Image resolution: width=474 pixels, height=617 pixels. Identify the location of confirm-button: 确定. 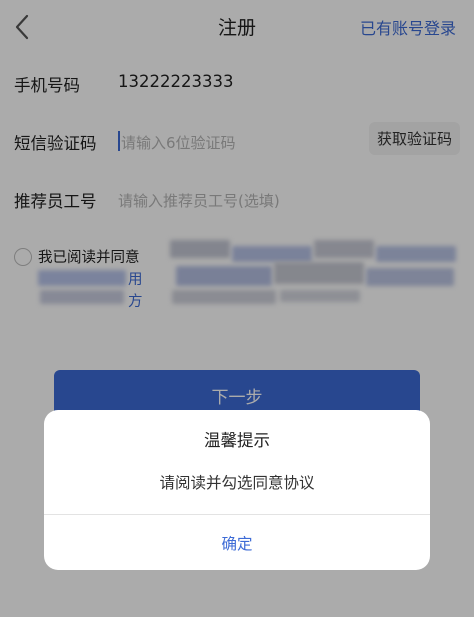
(237, 542).